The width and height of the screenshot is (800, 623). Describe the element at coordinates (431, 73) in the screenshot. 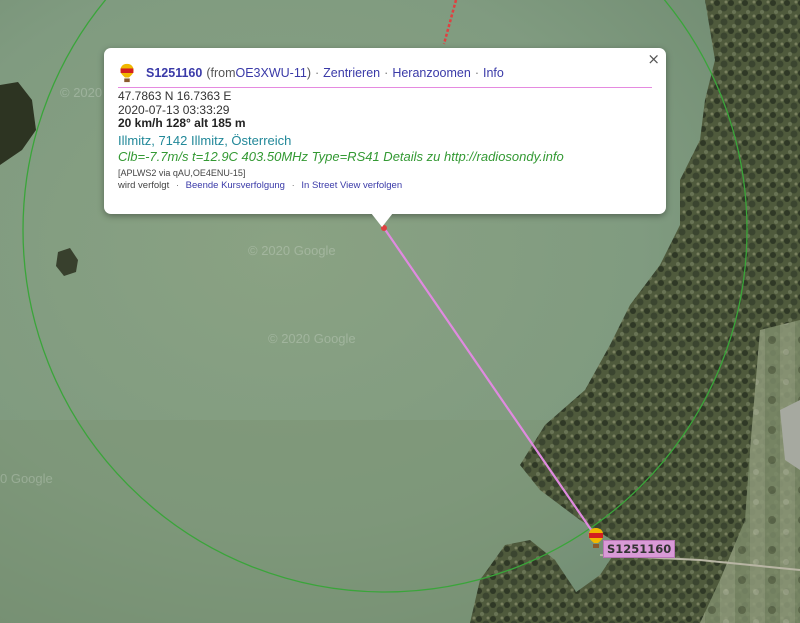

I see `zoom-in-link: Heranzoomen` at that location.